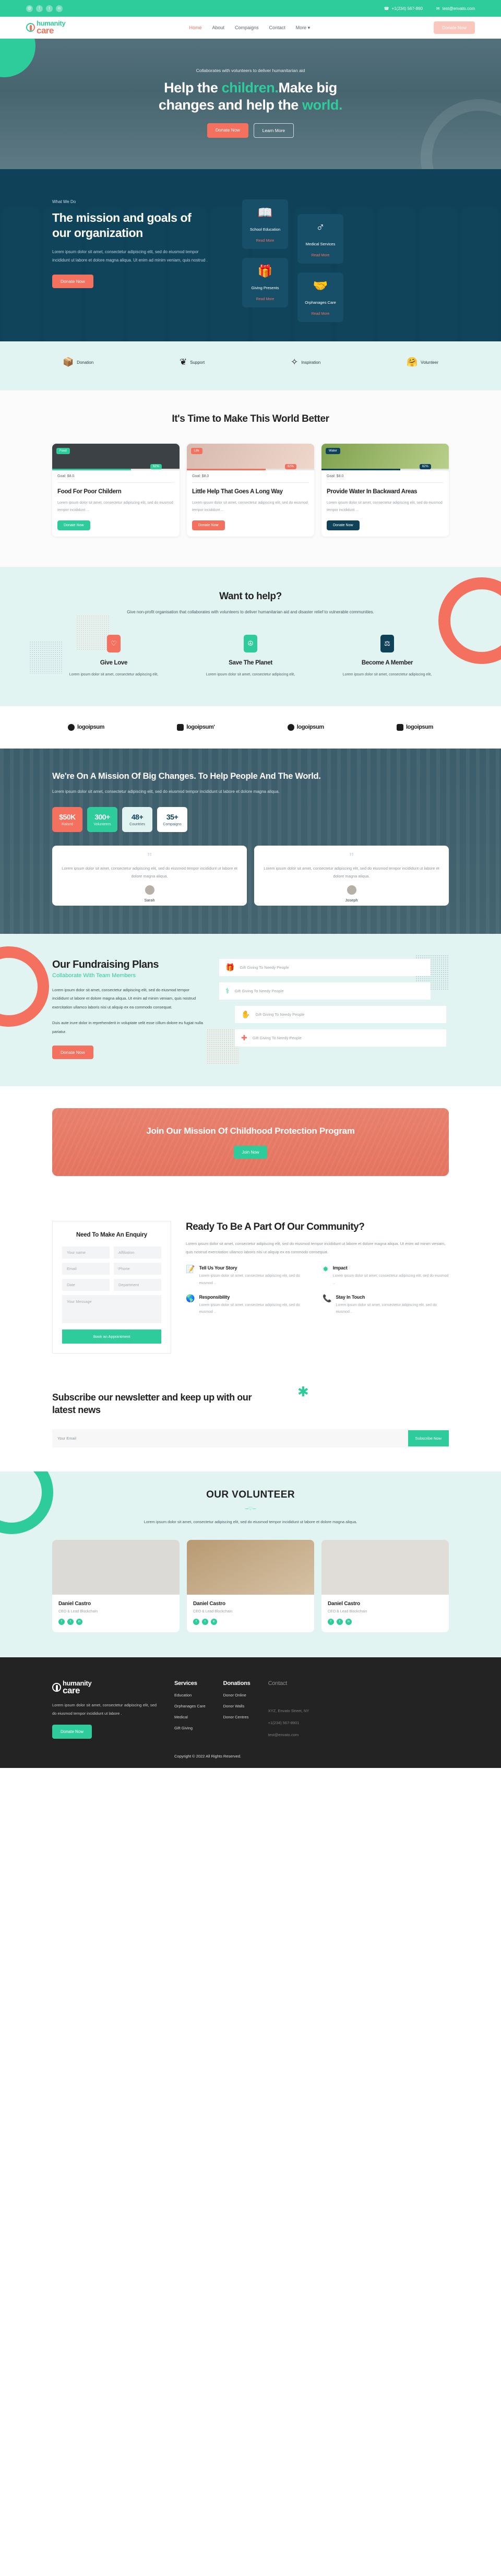  I want to click on subscribe-button: Subscribe Now, so click(428, 1438).